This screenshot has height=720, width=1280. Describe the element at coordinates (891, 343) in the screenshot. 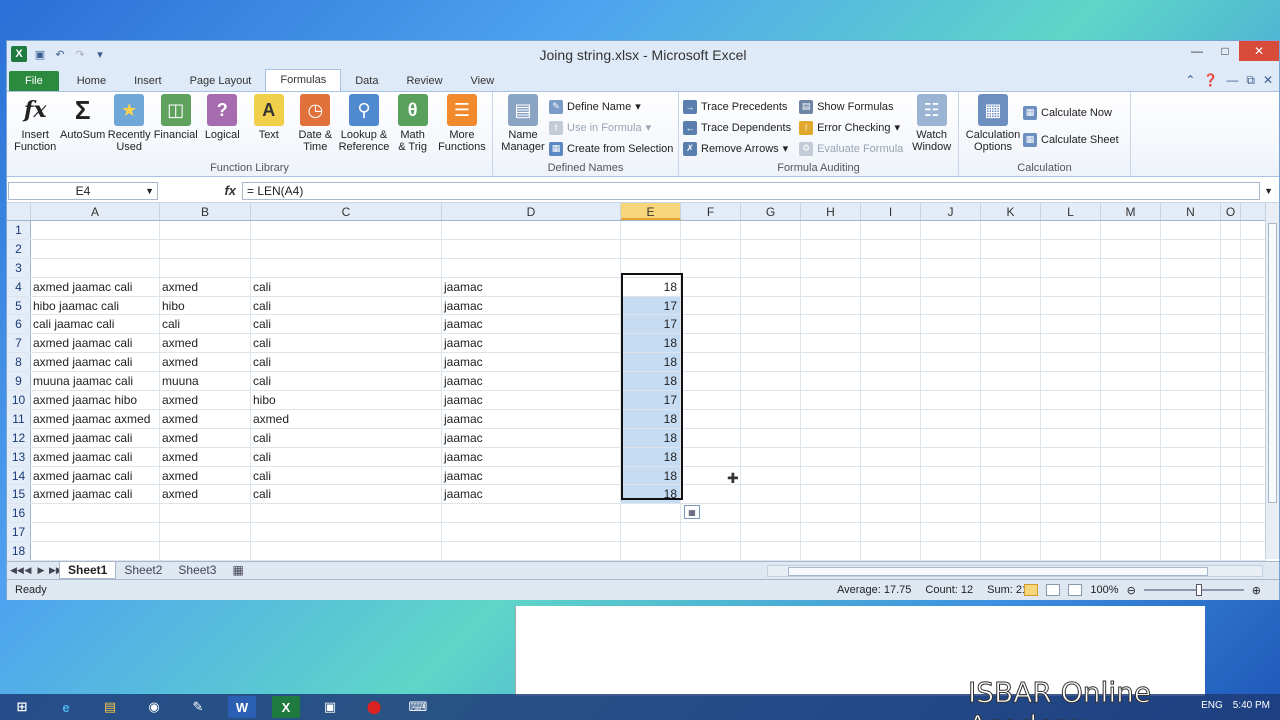

I see `cell-i7` at that location.